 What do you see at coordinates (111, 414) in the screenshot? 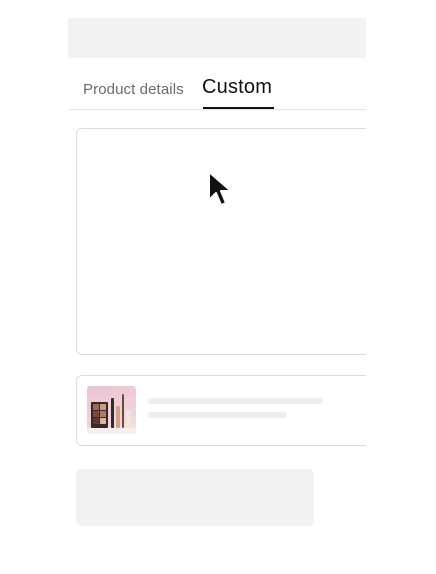
I see `makeup-products-image` at bounding box center [111, 414].